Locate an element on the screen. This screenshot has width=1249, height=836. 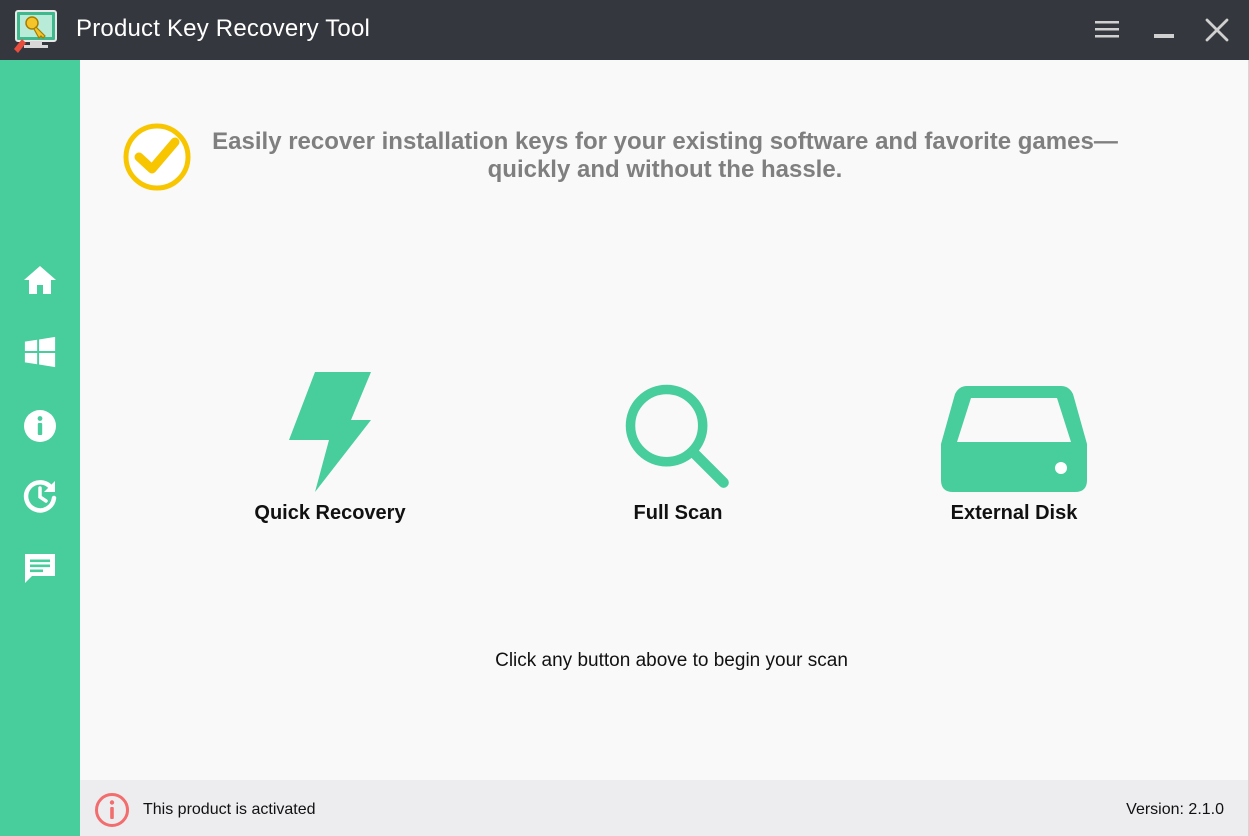
sidebar is located at coordinates (40, 448).